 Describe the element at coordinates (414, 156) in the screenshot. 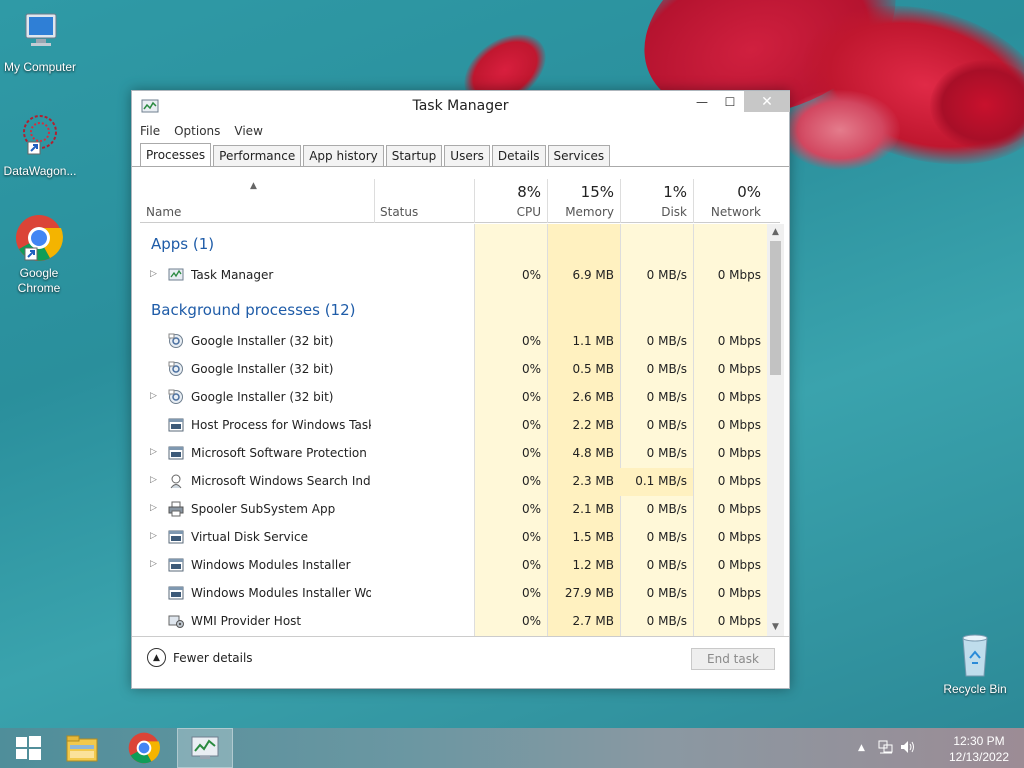

I see `tab-startup: Startup` at that location.